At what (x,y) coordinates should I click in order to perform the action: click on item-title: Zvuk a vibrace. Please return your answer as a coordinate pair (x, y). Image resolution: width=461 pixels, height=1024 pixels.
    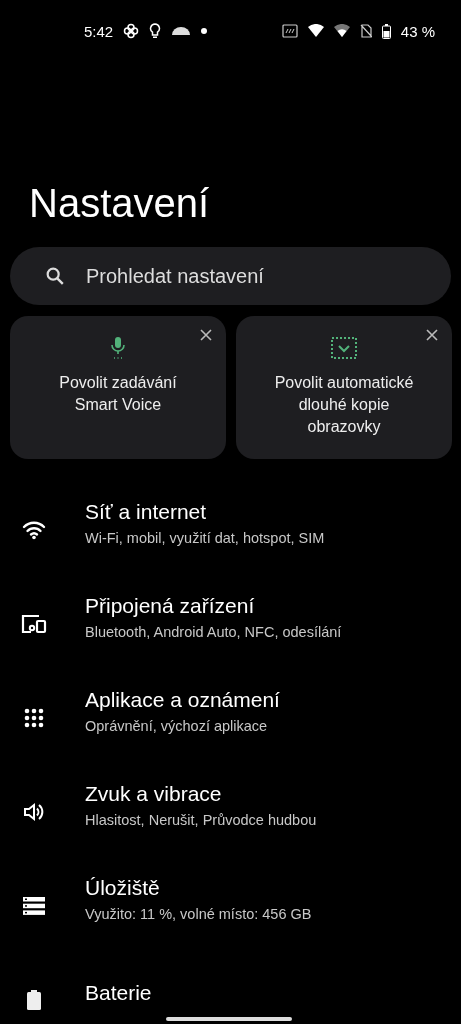
    Looking at the image, I should click on (154, 794).